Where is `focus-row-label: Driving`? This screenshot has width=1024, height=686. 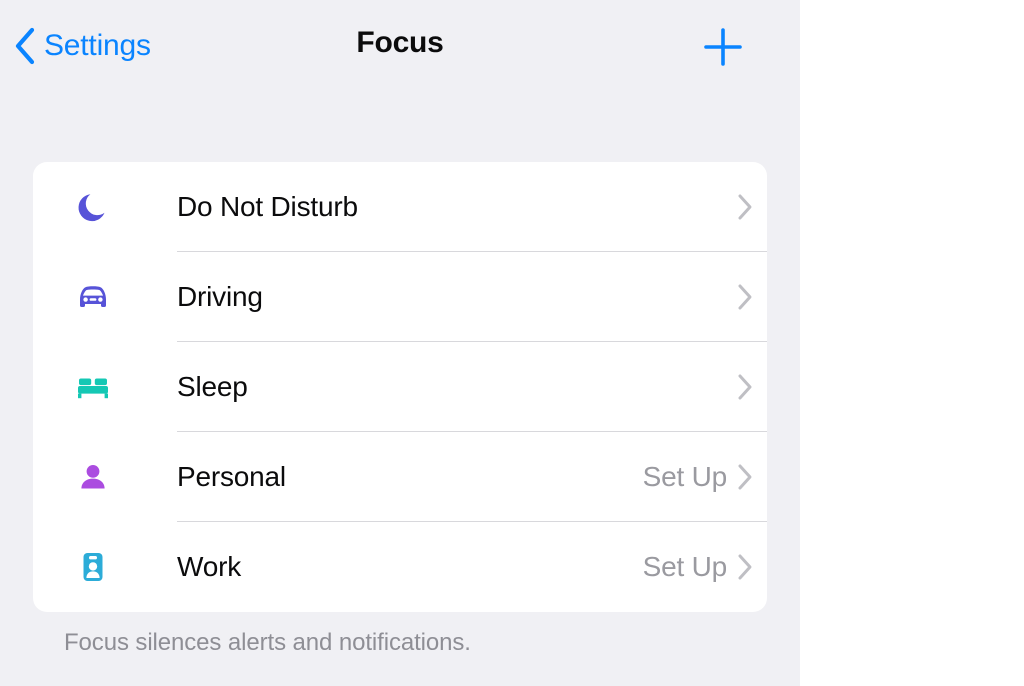
focus-row-label: Driving is located at coordinates (220, 296).